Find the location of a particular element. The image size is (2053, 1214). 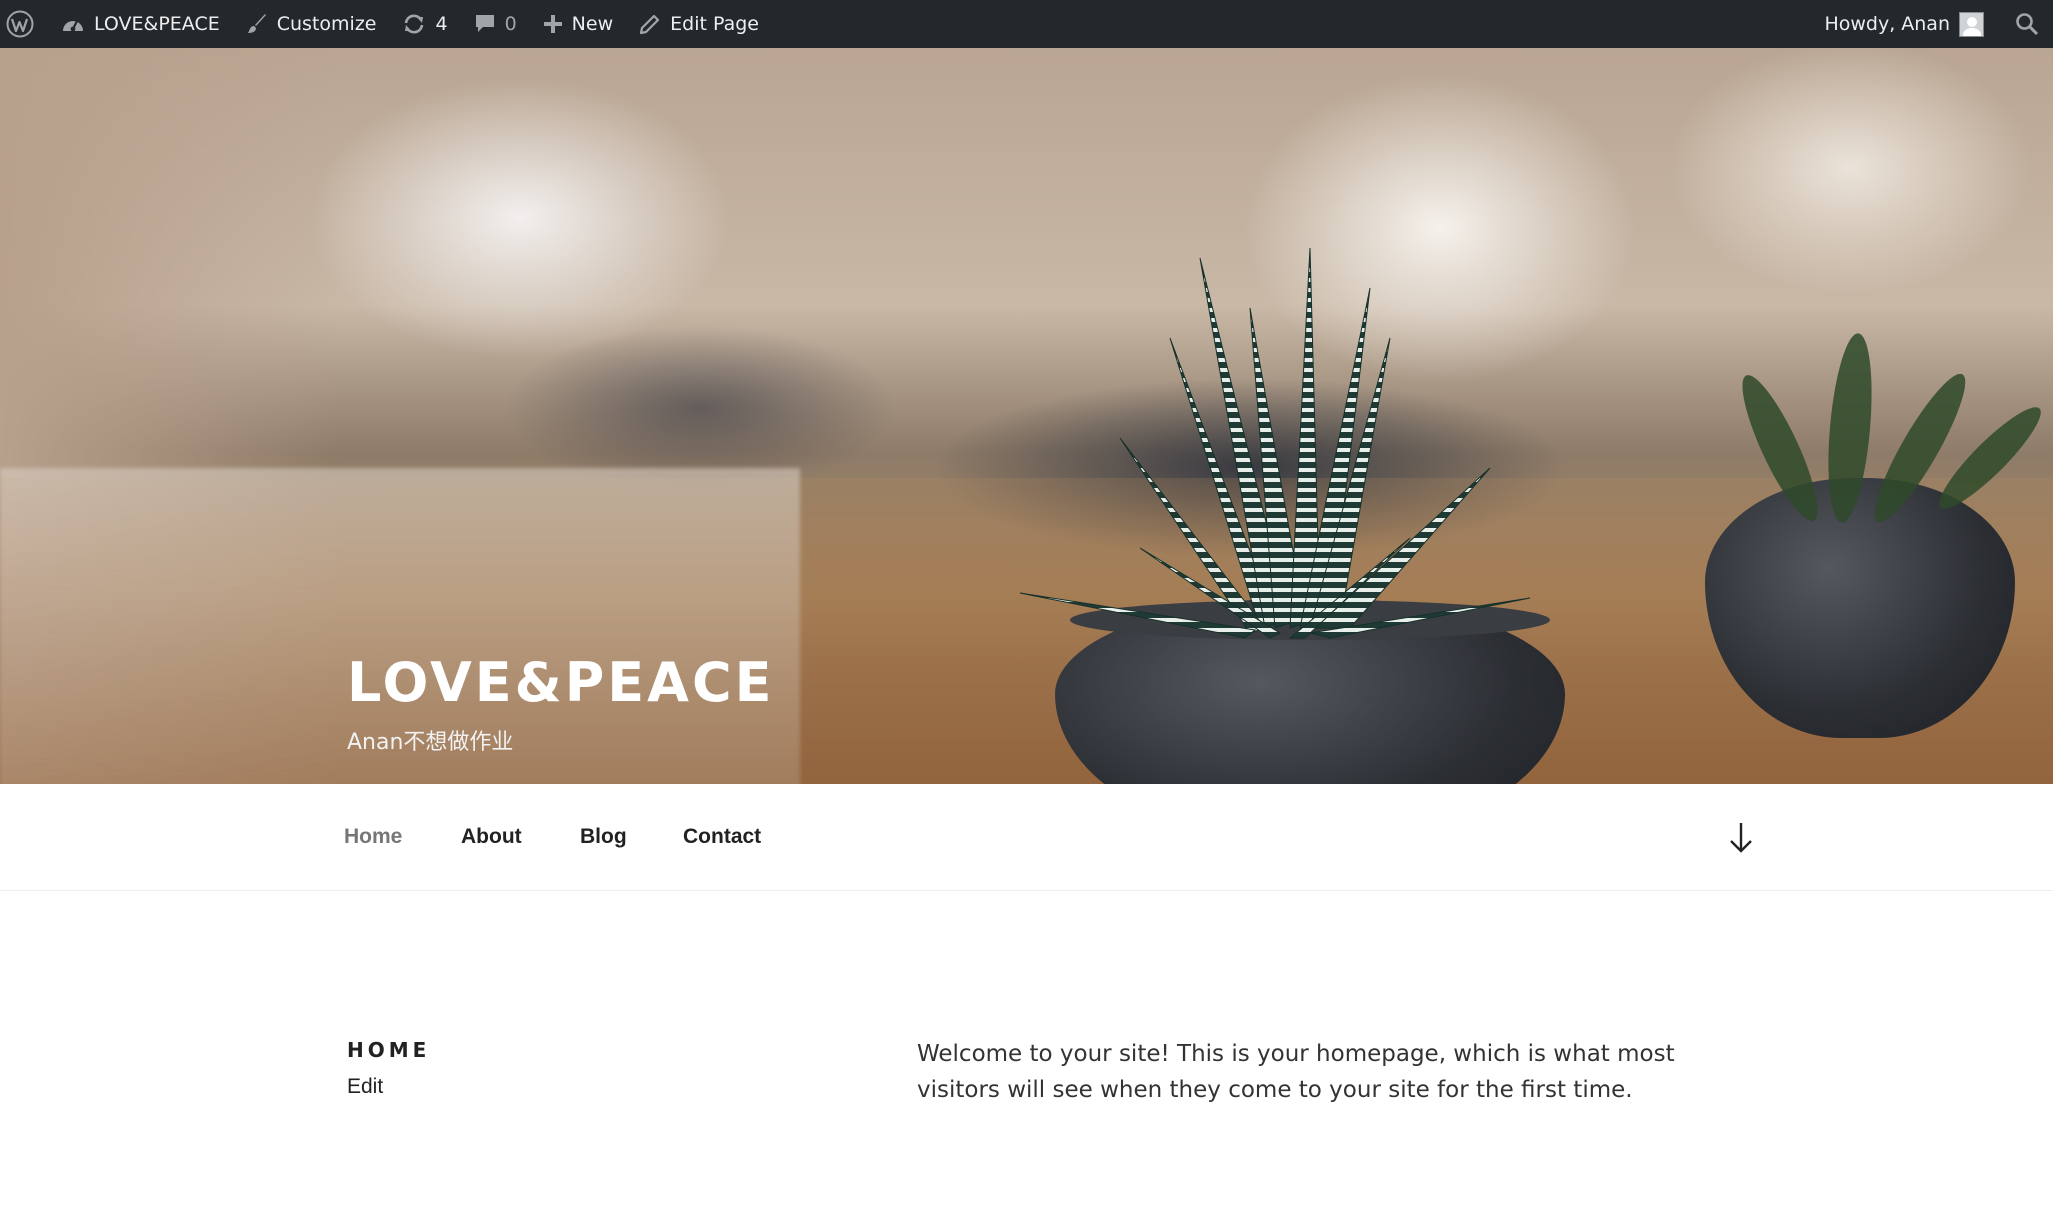

wordpress-logo-icon is located at coordinates (24, 24).